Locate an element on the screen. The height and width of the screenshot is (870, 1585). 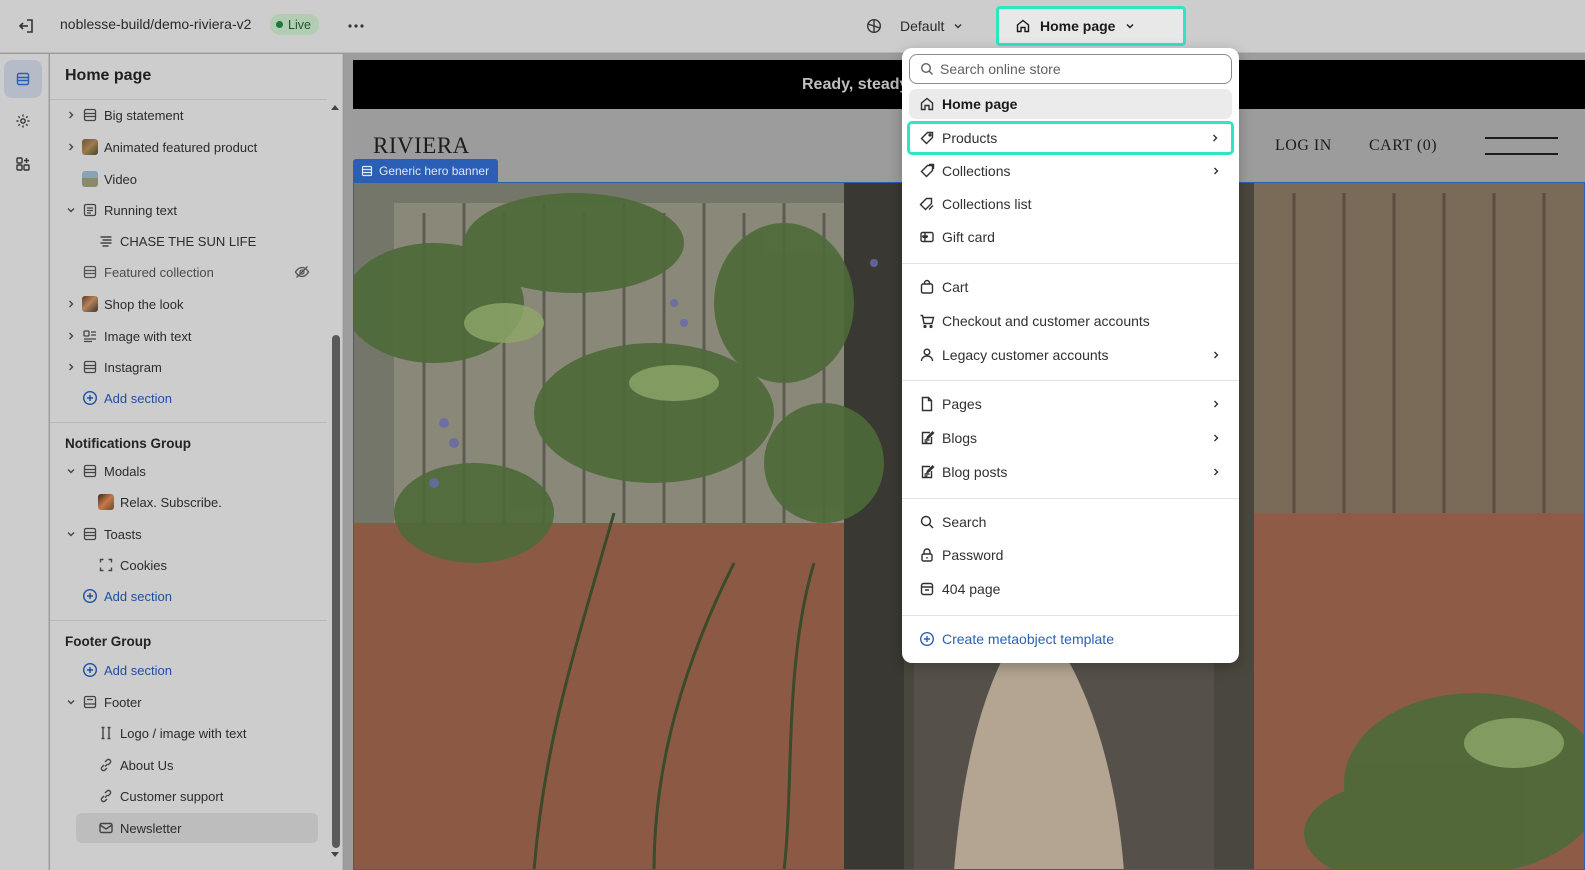
block-cookies: Cookies is located at coordinates (188, 565).